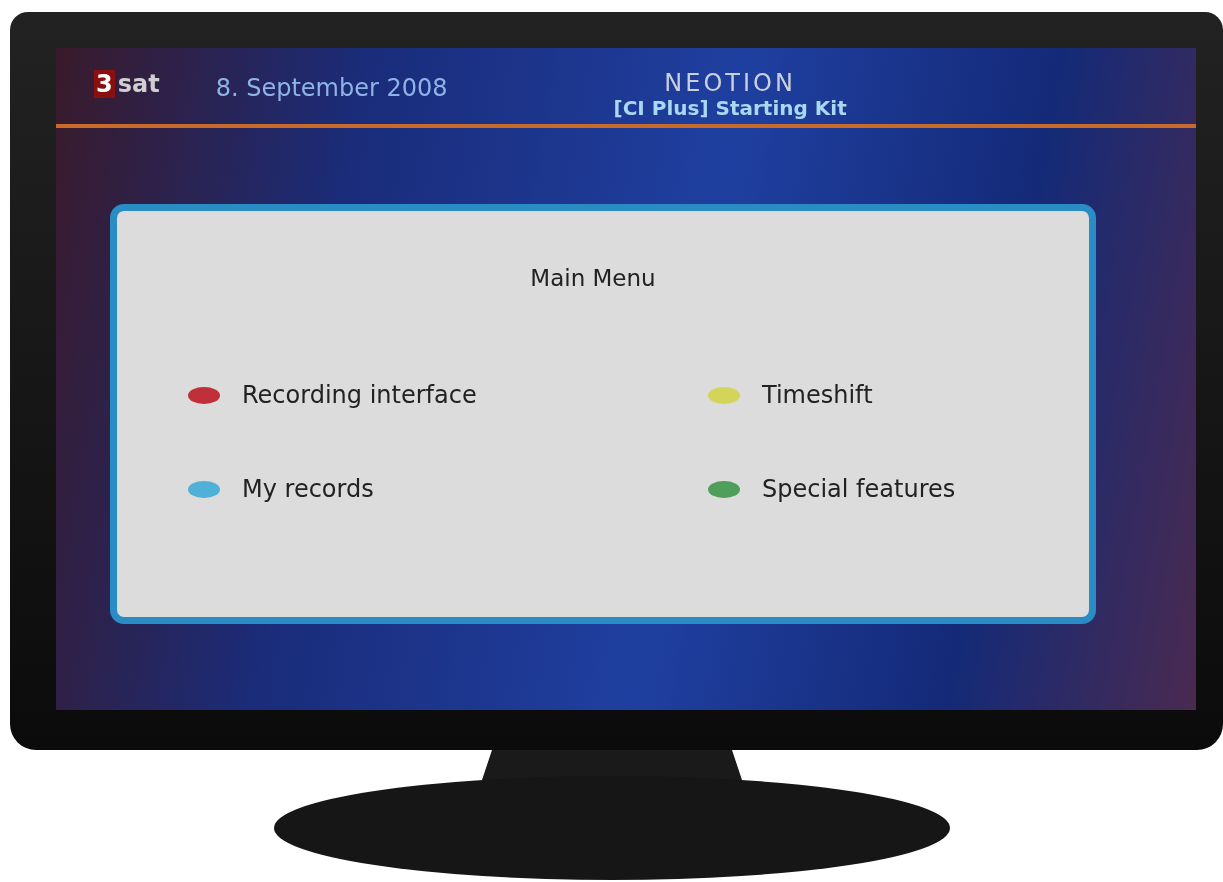 Image resolution: width=1223 pixels, height=882 pixels. I want to click on broadcast-date: 8. September 2008, so click(331, 88).